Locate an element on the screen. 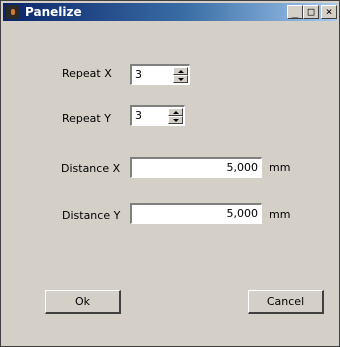 The height and width of the screenshot is (347, 340). distance-y-label: Distance Y is located at coordinates (91, 215).